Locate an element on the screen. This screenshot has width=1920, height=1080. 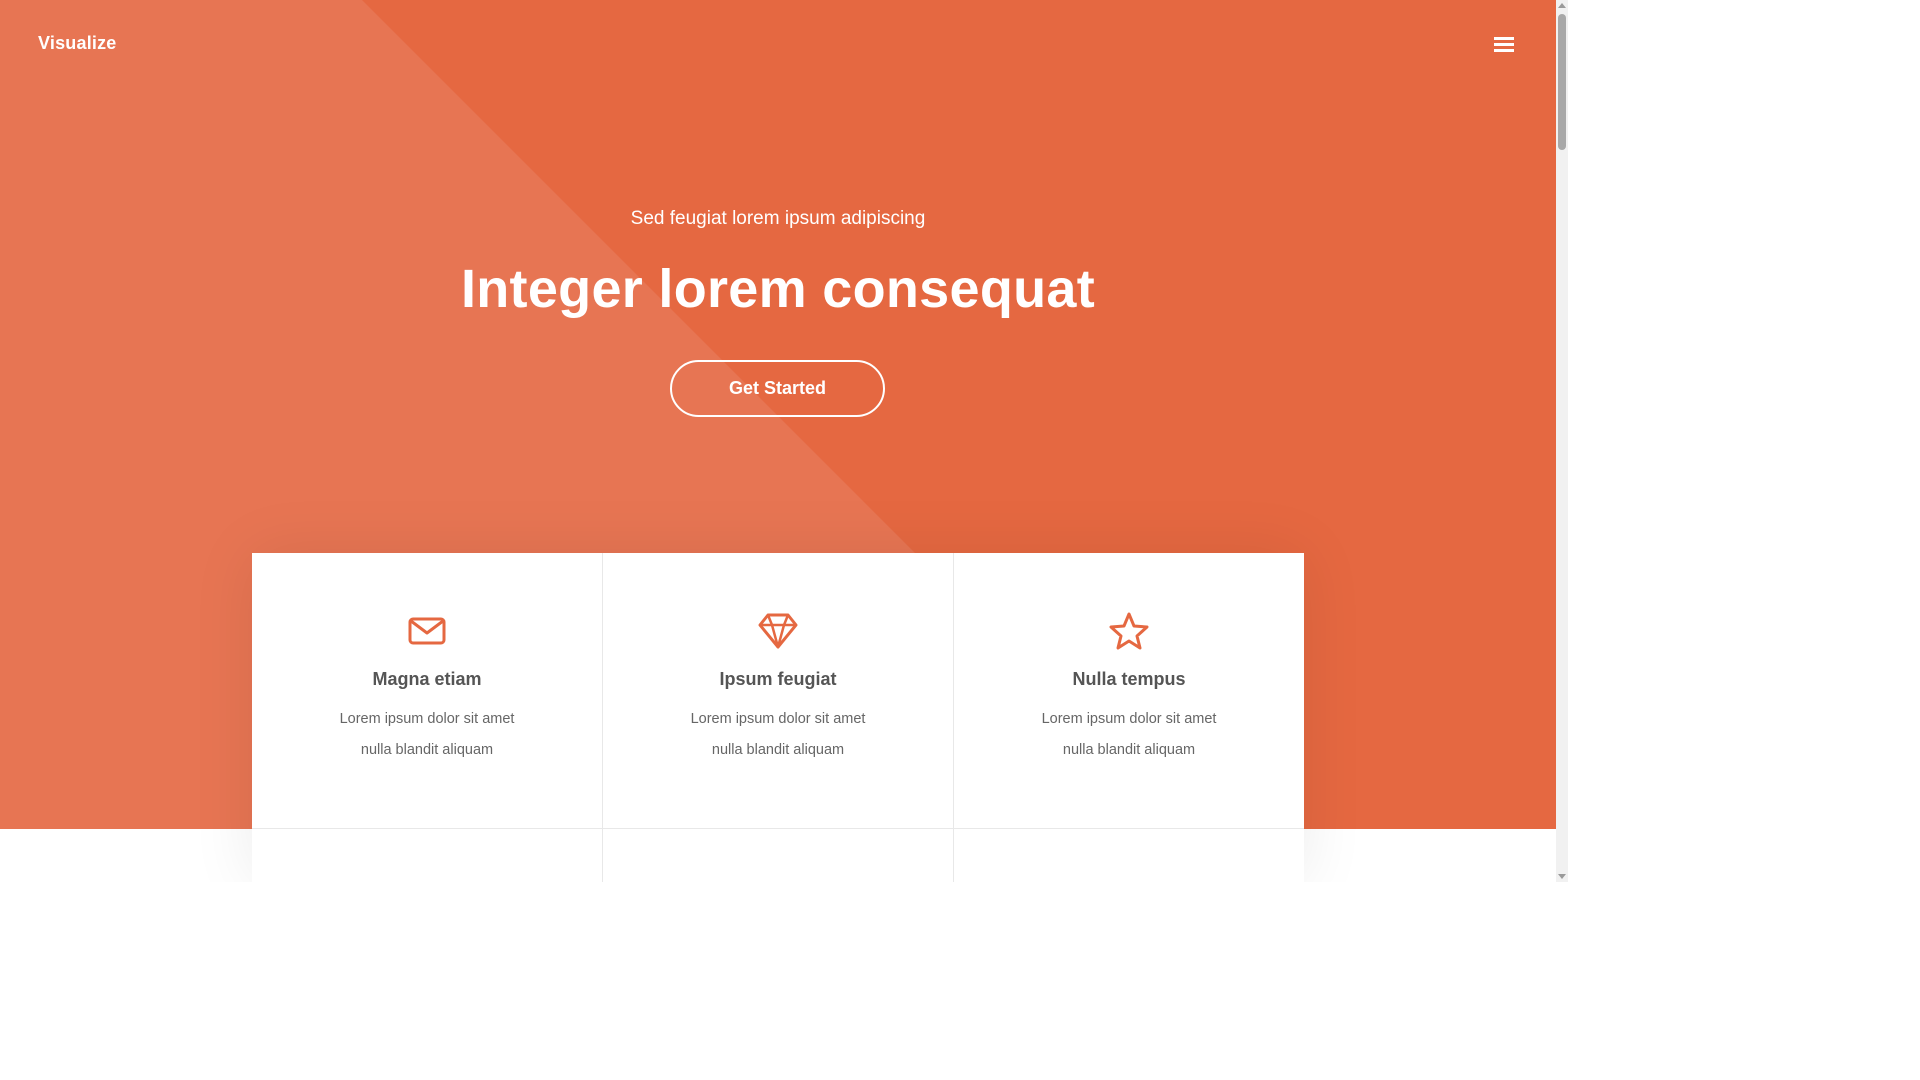
hero-subtitle: Sed feugiat lorem ipsum adipiscing is located at coordinates (778, 218).